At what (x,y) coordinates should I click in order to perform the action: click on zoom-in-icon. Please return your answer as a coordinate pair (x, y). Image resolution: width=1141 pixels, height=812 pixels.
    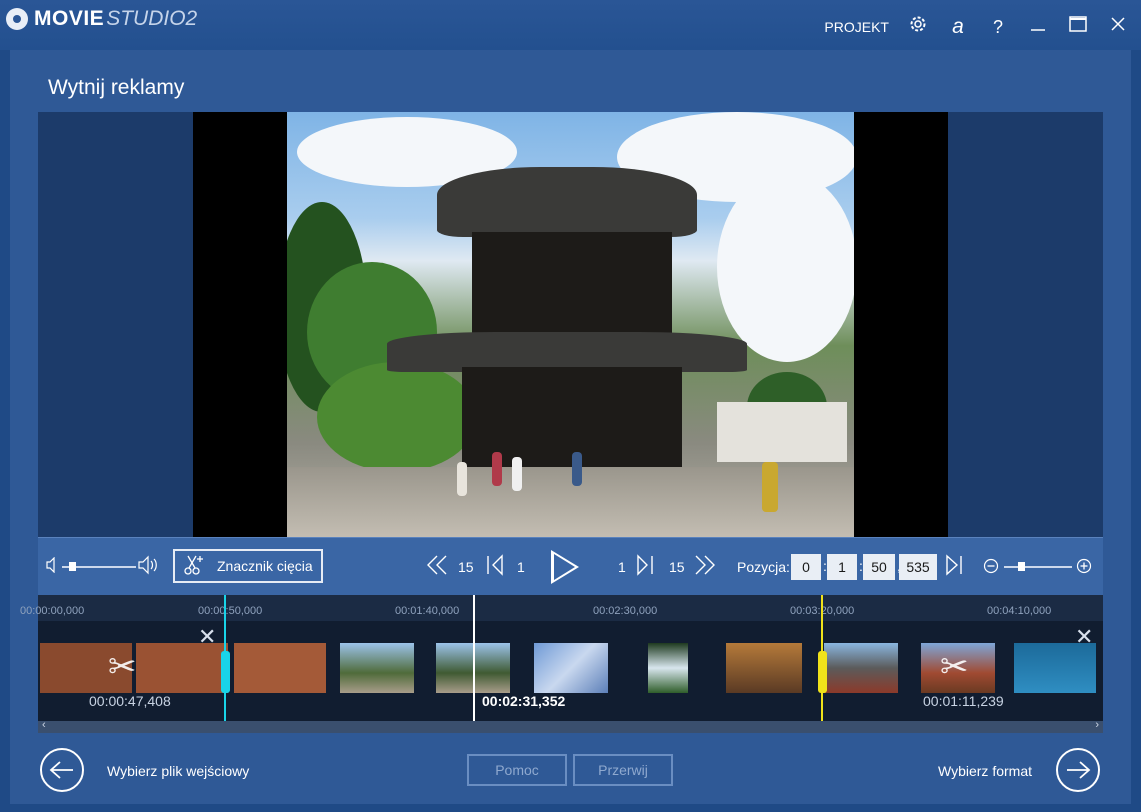
    Looking at the image, I should click on (1084, 568).